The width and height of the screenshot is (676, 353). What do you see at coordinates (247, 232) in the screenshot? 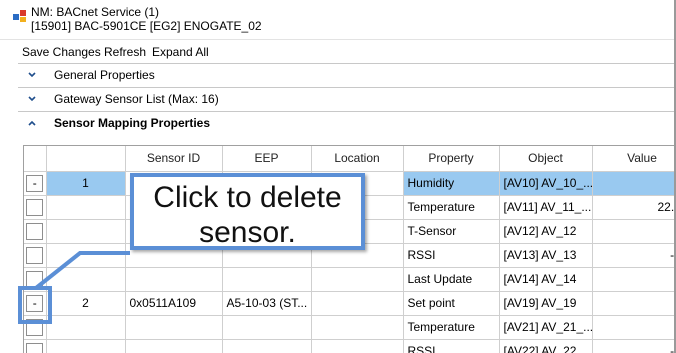
I see `callout-line-2: sensor.` at bounding box center [247, 232].